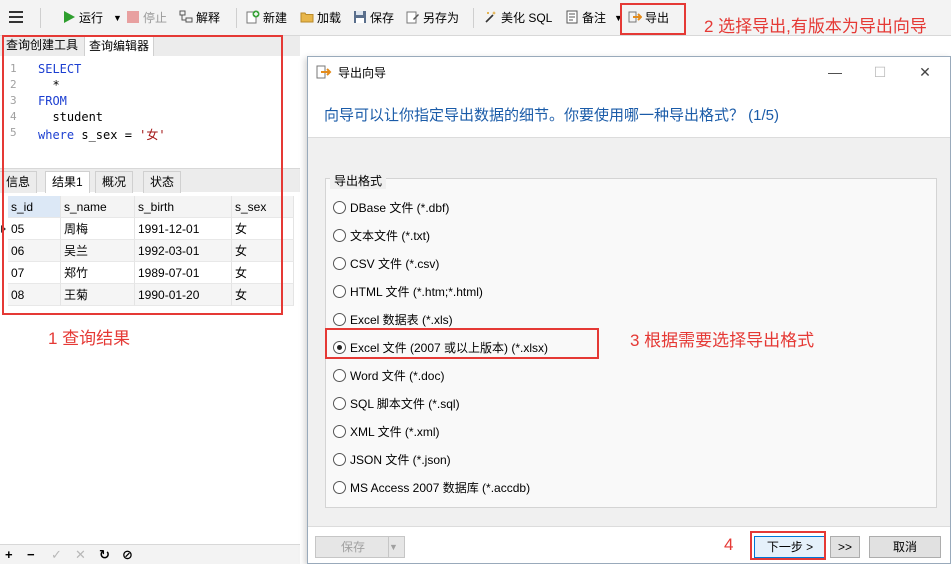  What do you see at coordinates (400, 460) in the screenshot?
I see `option-label: JSON 文件 (*.json)` at bounding box center [400, 460].